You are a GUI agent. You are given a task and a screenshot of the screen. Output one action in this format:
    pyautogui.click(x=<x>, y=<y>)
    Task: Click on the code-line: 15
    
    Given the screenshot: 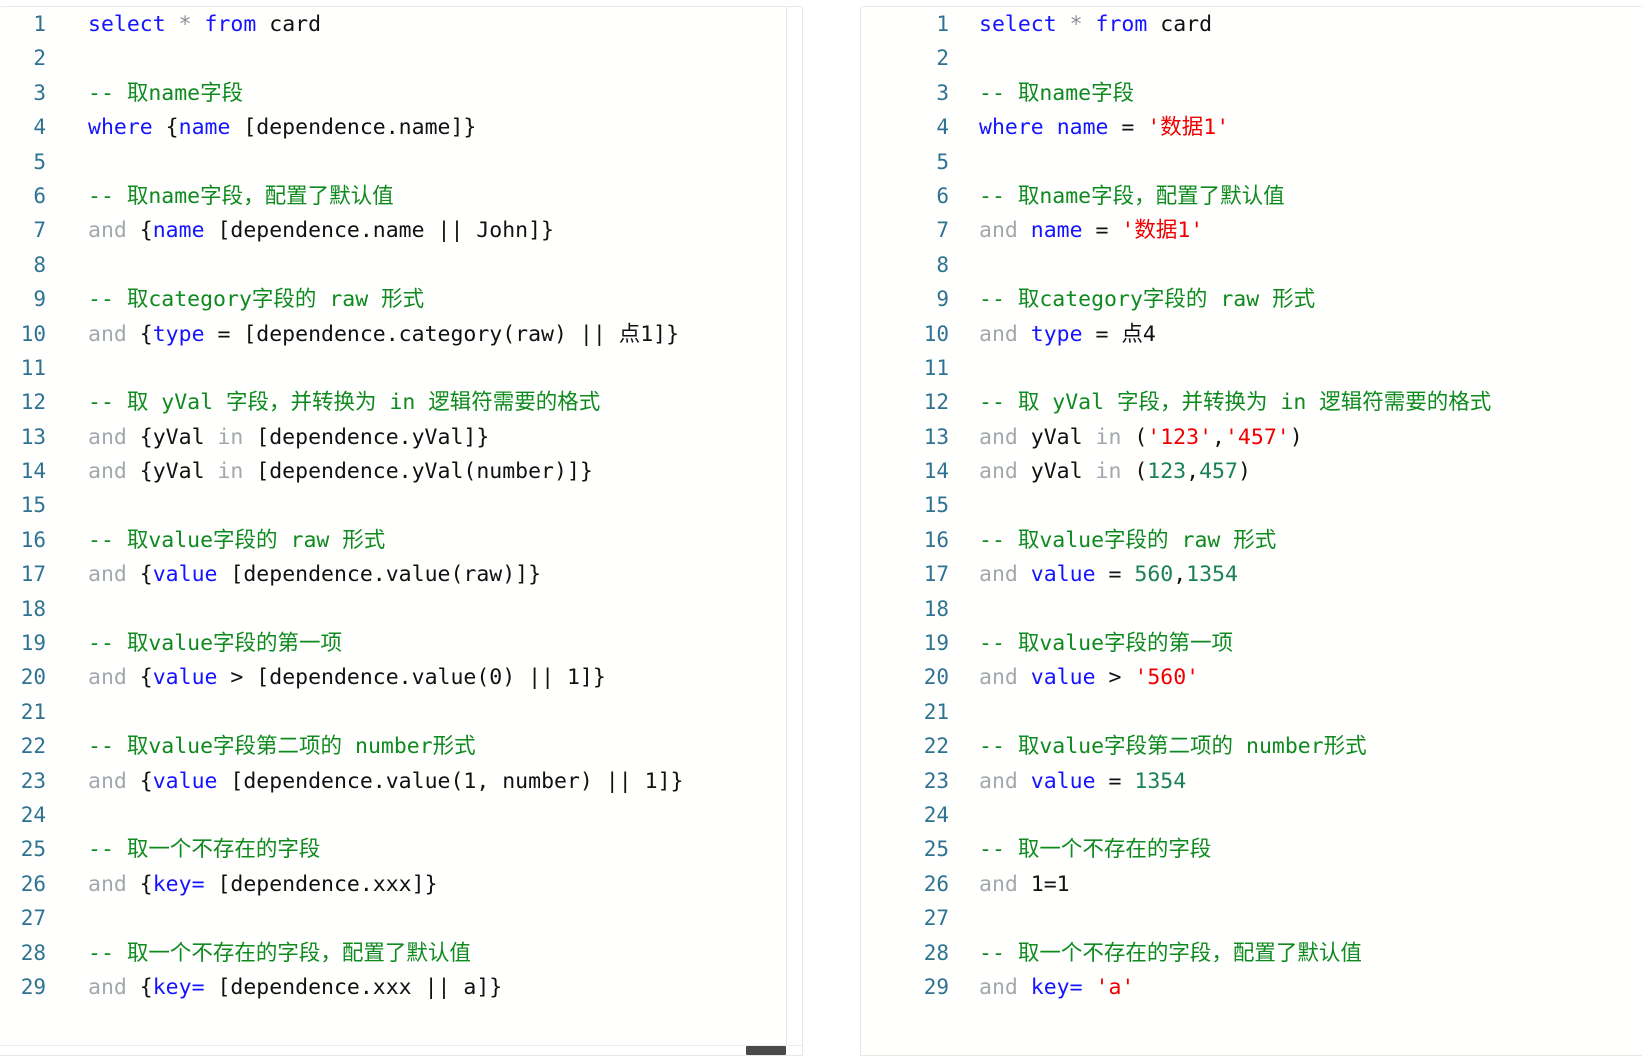 What is the action you would take?
    pyautogui.click(x=1251, y=505)
    